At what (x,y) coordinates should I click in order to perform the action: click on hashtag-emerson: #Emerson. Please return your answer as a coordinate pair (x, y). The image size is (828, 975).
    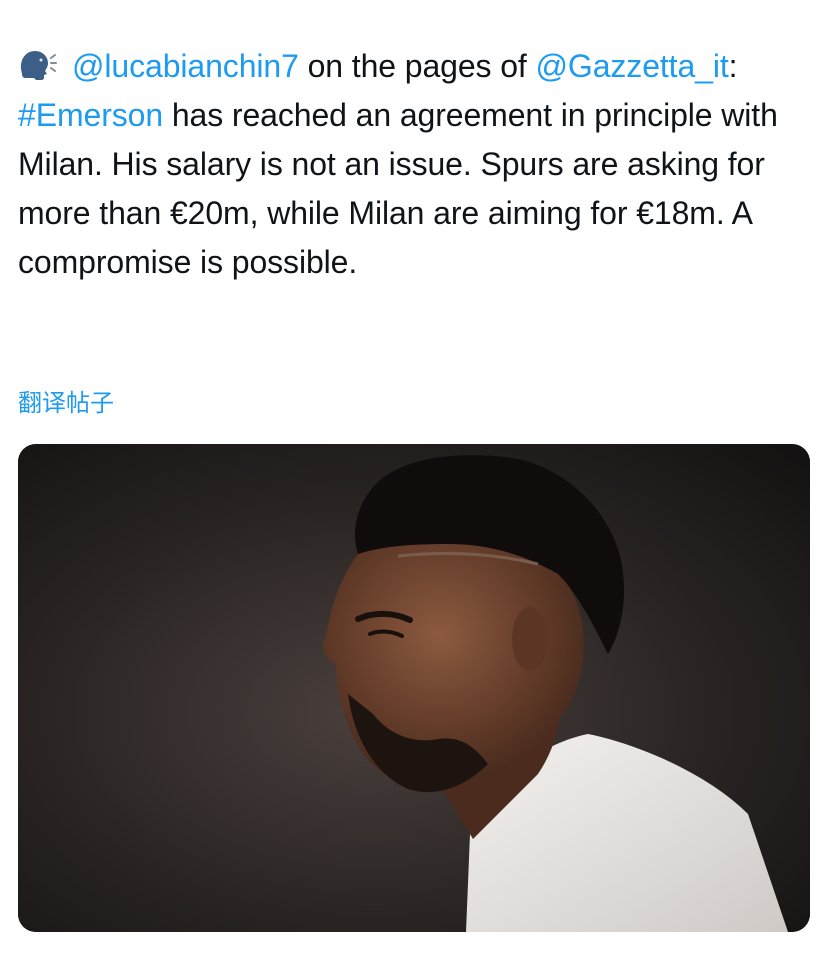
    Looking at the image, I should click on (90, 115).